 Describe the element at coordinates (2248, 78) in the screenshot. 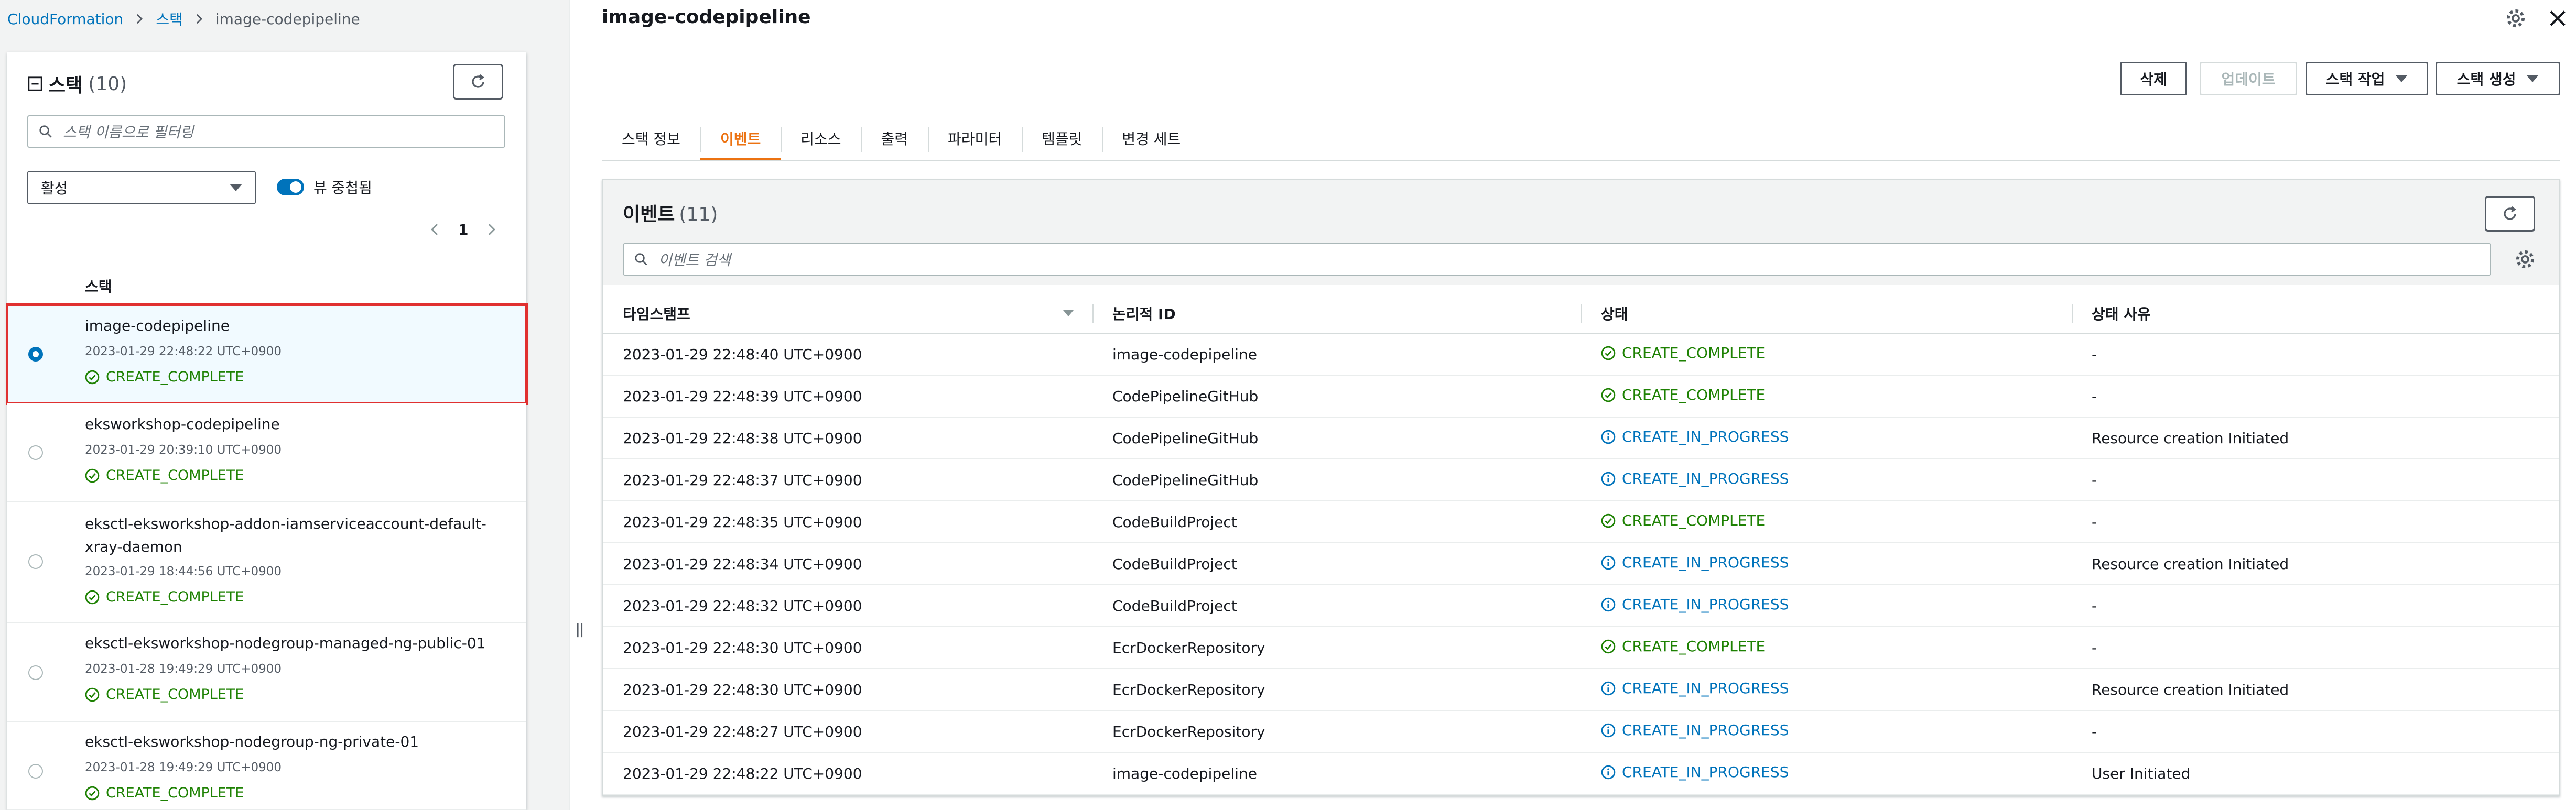

I see `update-button: 업데이트` at that location.